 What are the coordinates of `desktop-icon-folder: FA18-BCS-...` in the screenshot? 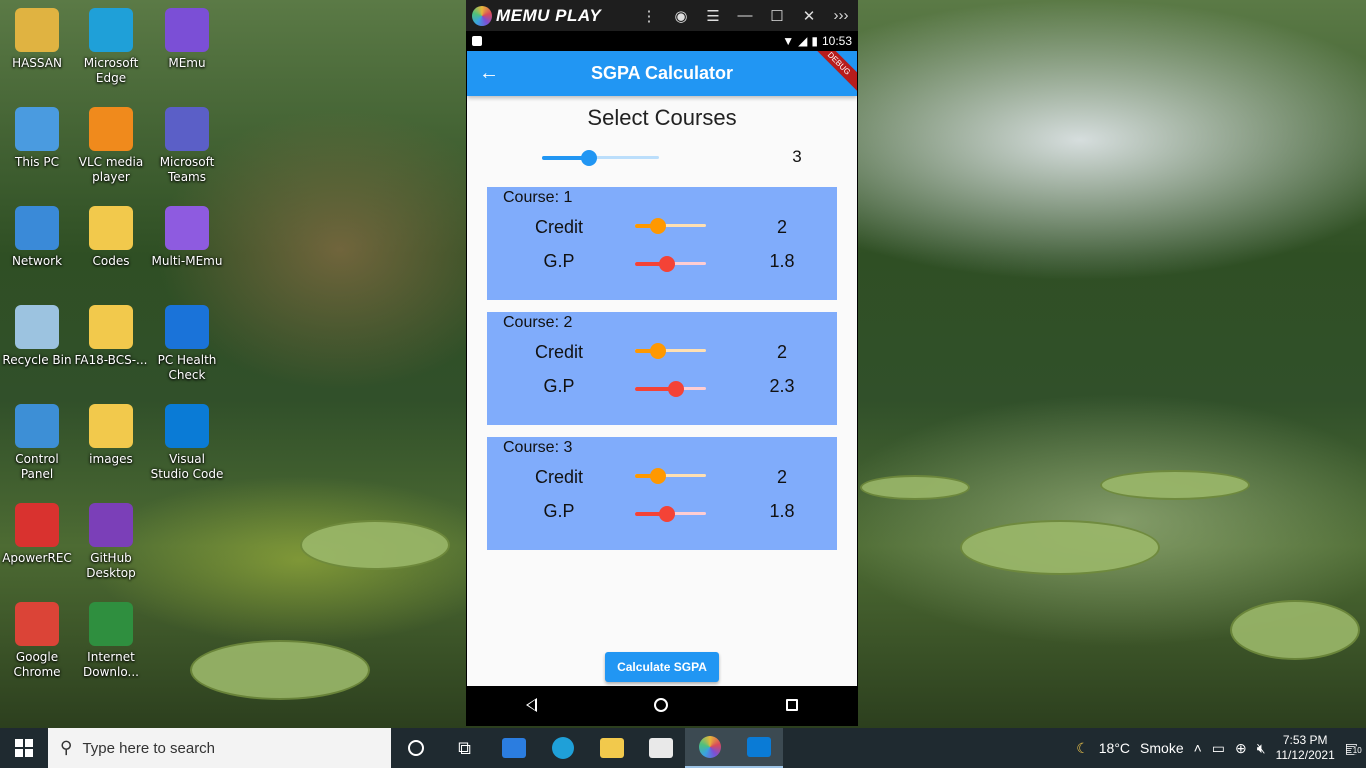 It's located at (111, 336).